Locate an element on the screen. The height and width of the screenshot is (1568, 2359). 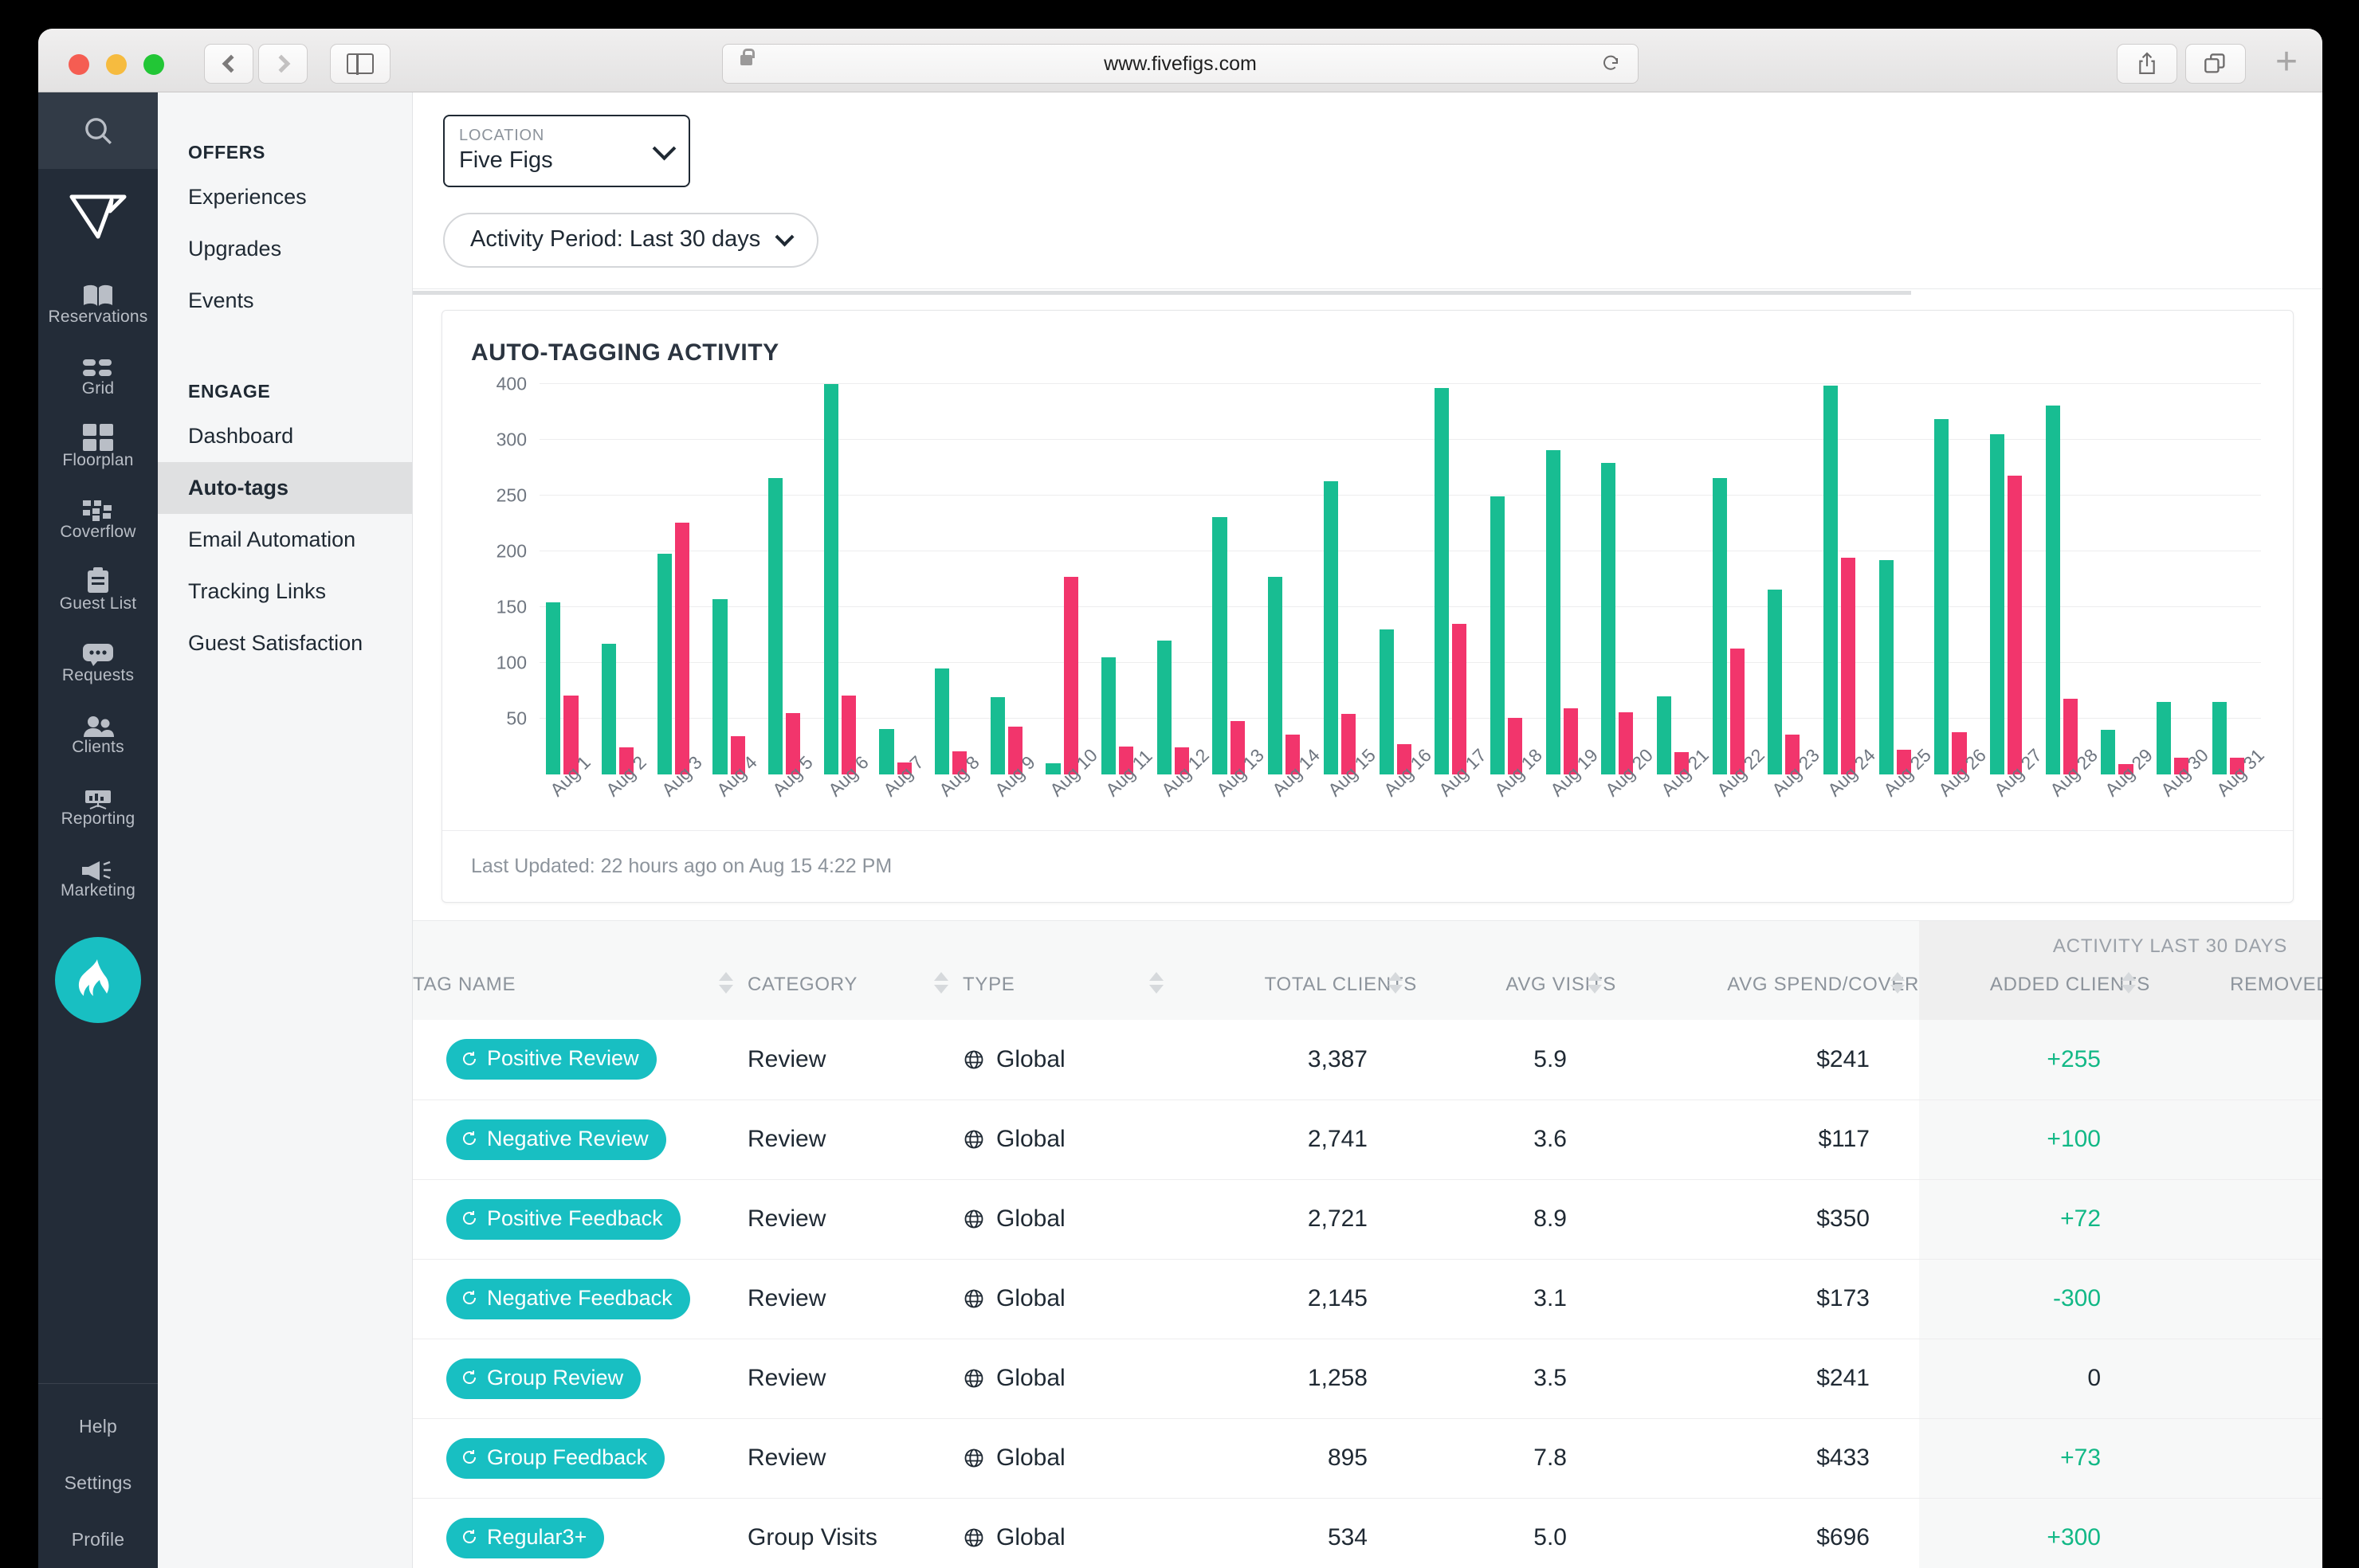
chart-bar-group: Aug 29 is located at coordinates (2129, 765).